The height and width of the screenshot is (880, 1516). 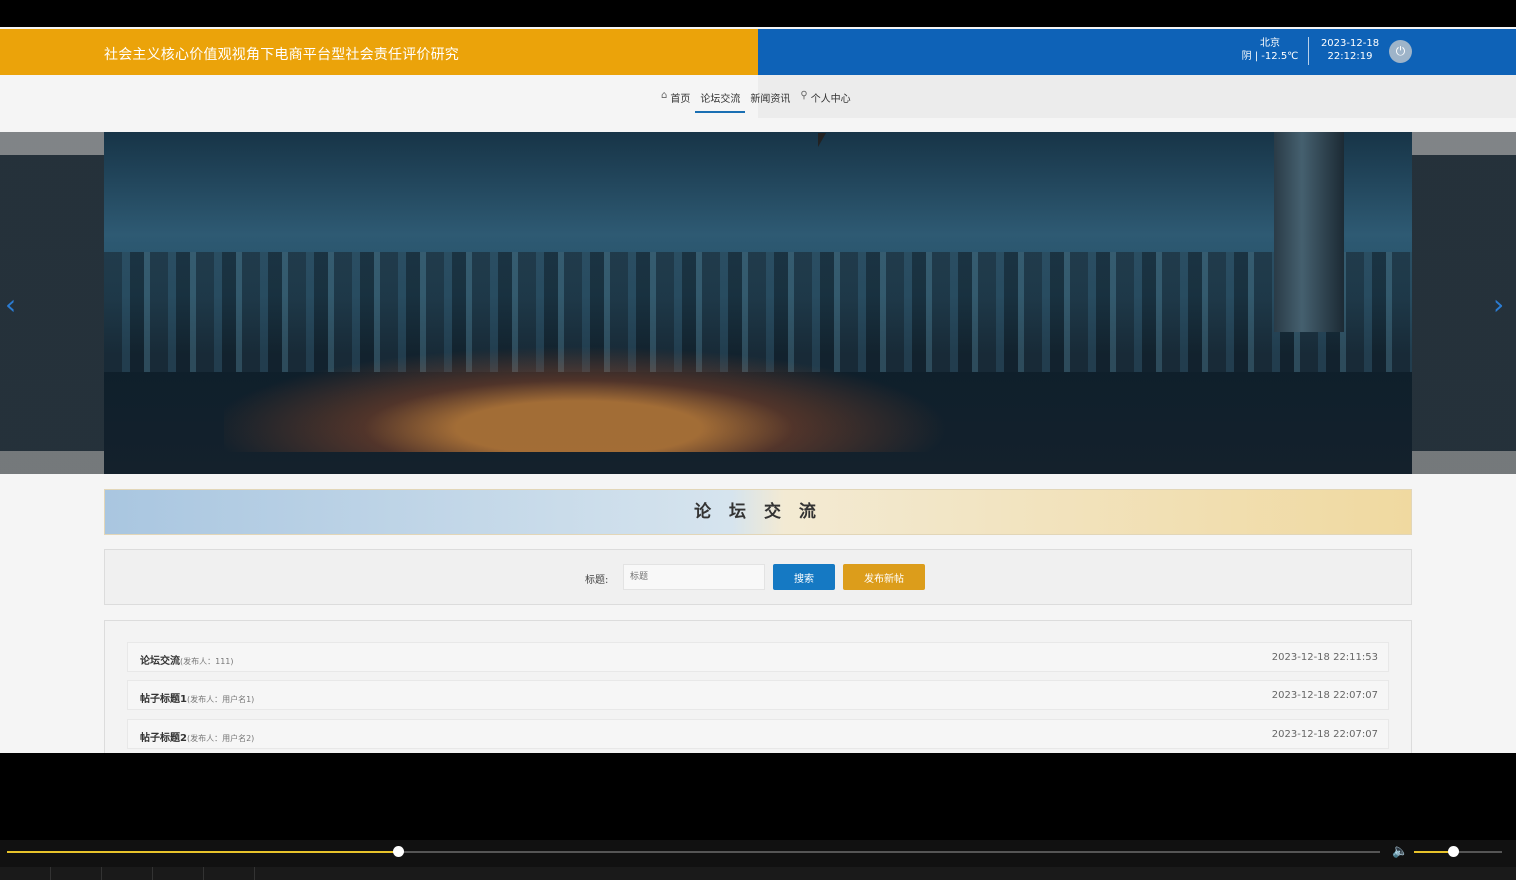 I want to click on post-title: 帖子标题2(发布人：用户名2), so click(x=197, y=736).